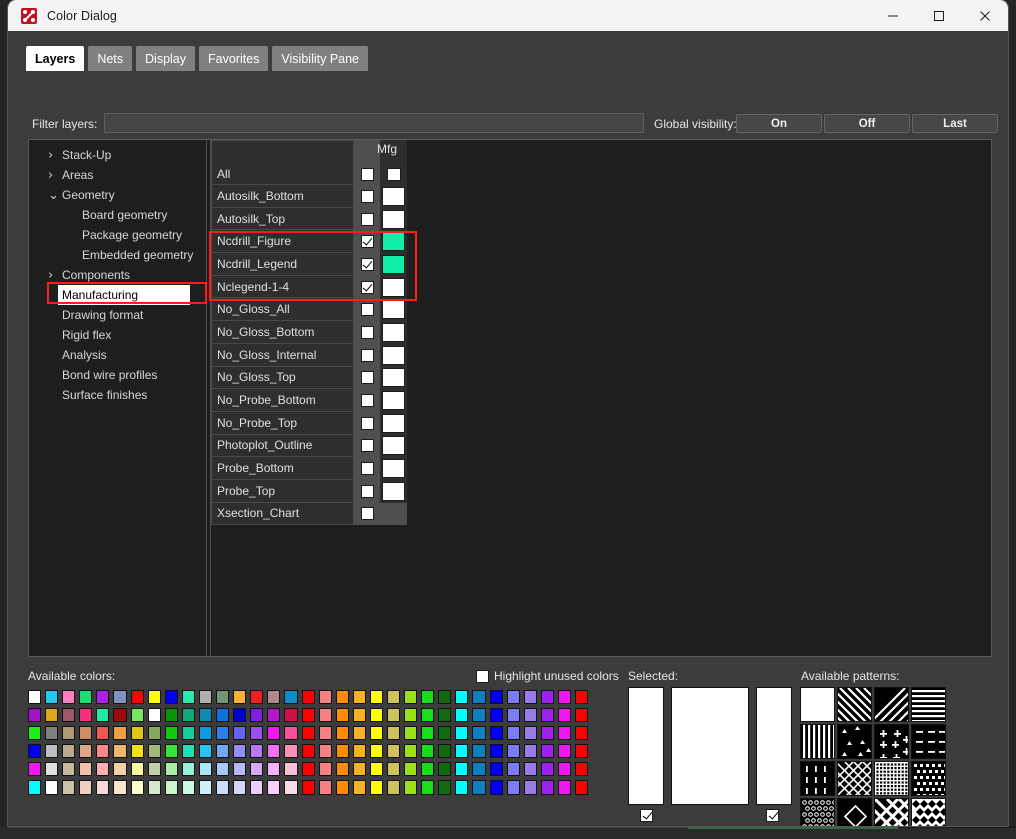  What do you see at coordinates (117, 215) in the screenshot?
I see `tree-item-board-geometry: Board geometry` at bounding box center [117, 215].